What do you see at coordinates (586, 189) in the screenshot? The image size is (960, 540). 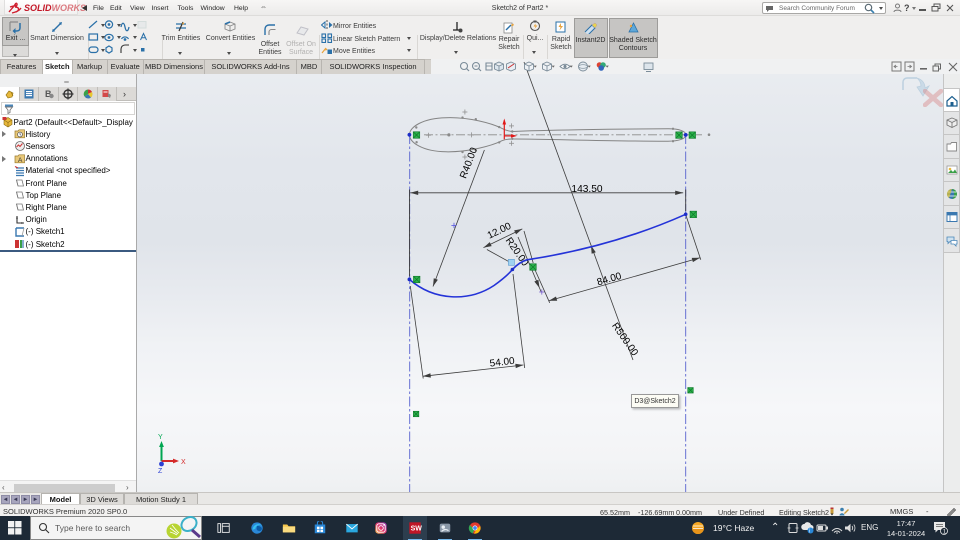 I see `svg-text: 143.50` at bounding box center [586, 189].